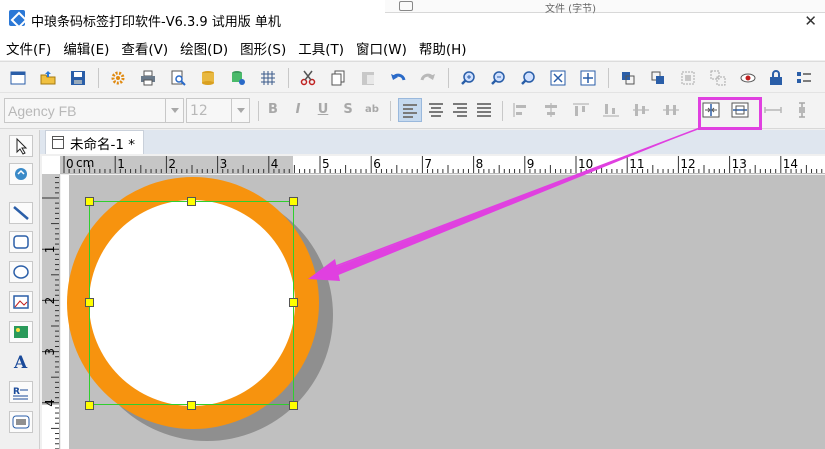 The height and width of the screenshot is (449, 825). Describe the element at coordinates (428, 78) in the screenshot. I see `redo-icon` at that location.